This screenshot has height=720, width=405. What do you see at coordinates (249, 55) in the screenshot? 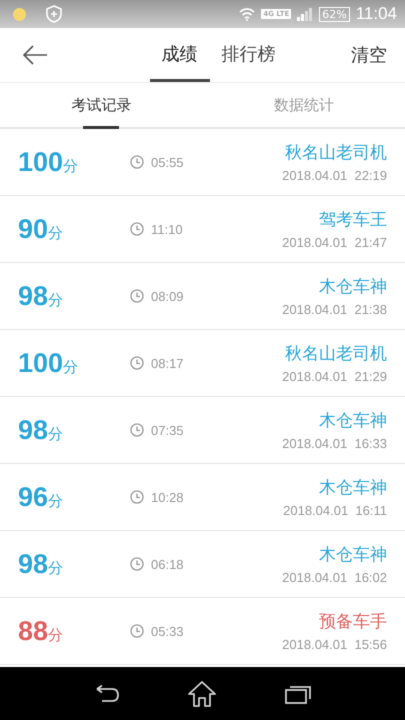
I see `header-tab: 排行榜` at bounding box center [249, 55].